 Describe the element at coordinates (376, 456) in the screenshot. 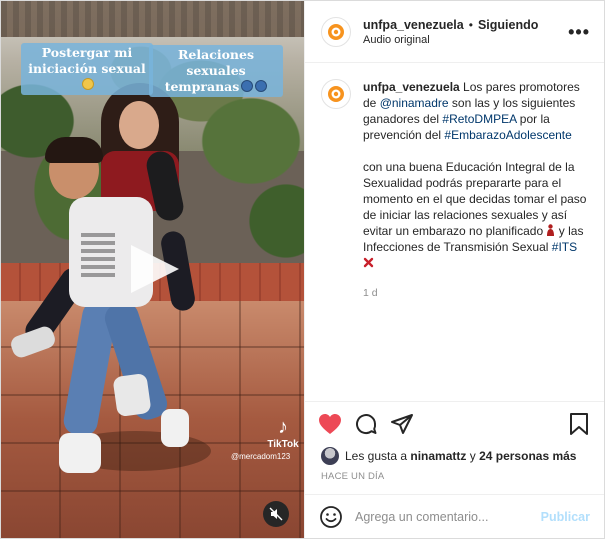

I see `likes-prefix: Les gusta a` at that location.